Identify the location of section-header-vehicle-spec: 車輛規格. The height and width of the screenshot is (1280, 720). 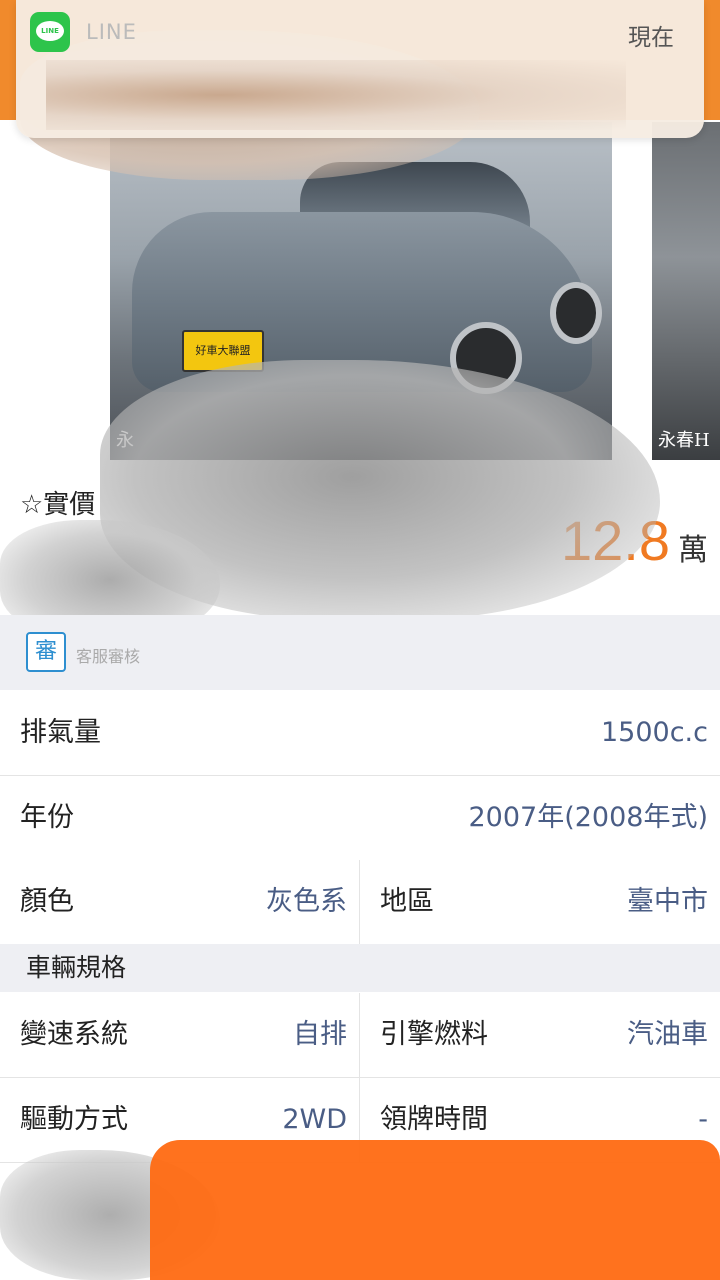
(360, 968).